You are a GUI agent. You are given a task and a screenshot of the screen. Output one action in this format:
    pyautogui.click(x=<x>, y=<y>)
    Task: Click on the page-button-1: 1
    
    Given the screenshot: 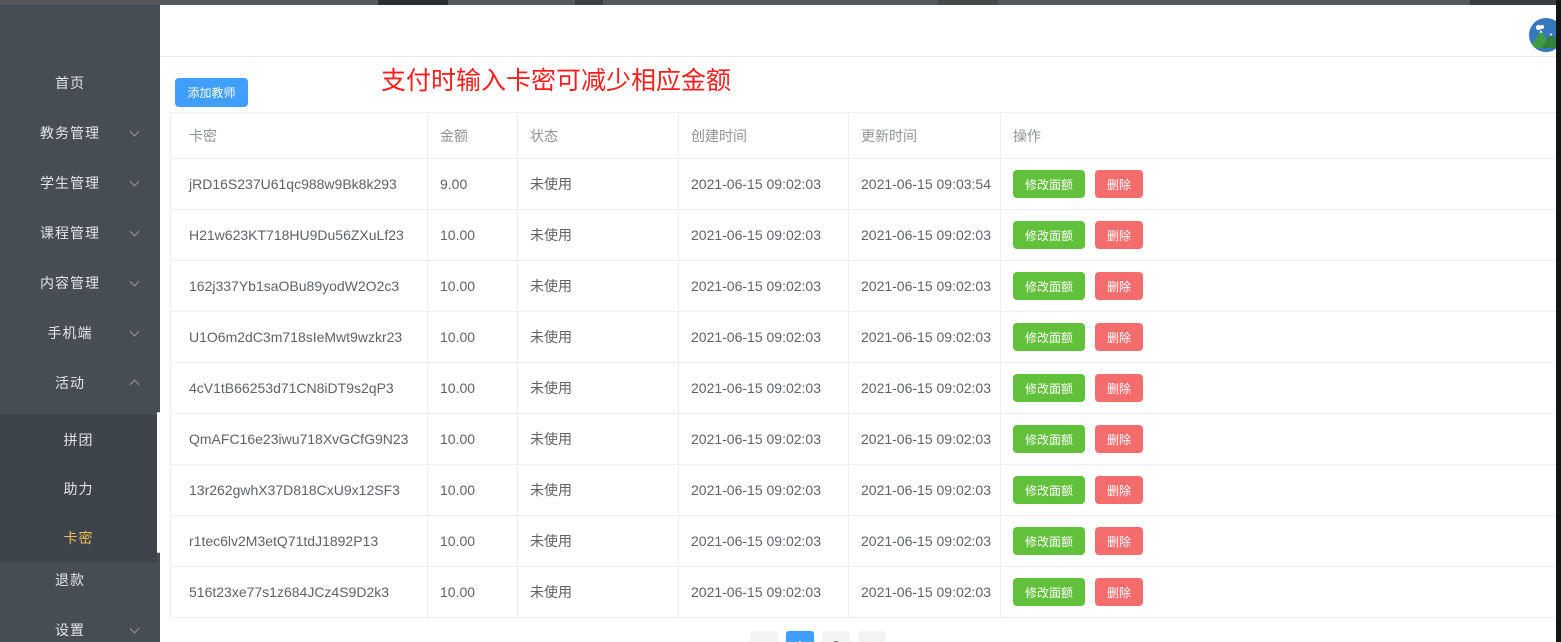 What is the action you would take?
    pyautogui.click(x=800, y=636)
    